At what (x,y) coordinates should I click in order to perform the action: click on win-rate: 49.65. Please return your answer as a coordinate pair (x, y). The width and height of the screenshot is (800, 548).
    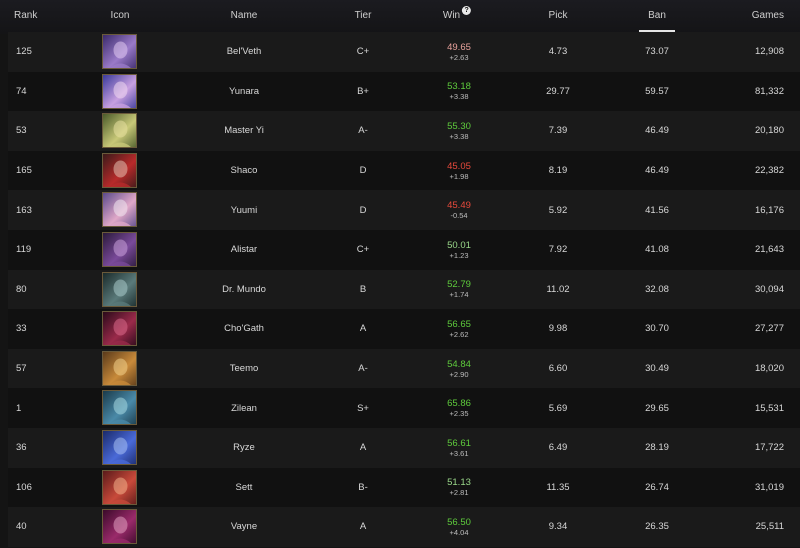
    Looking at the image, I should click on (459, 47).